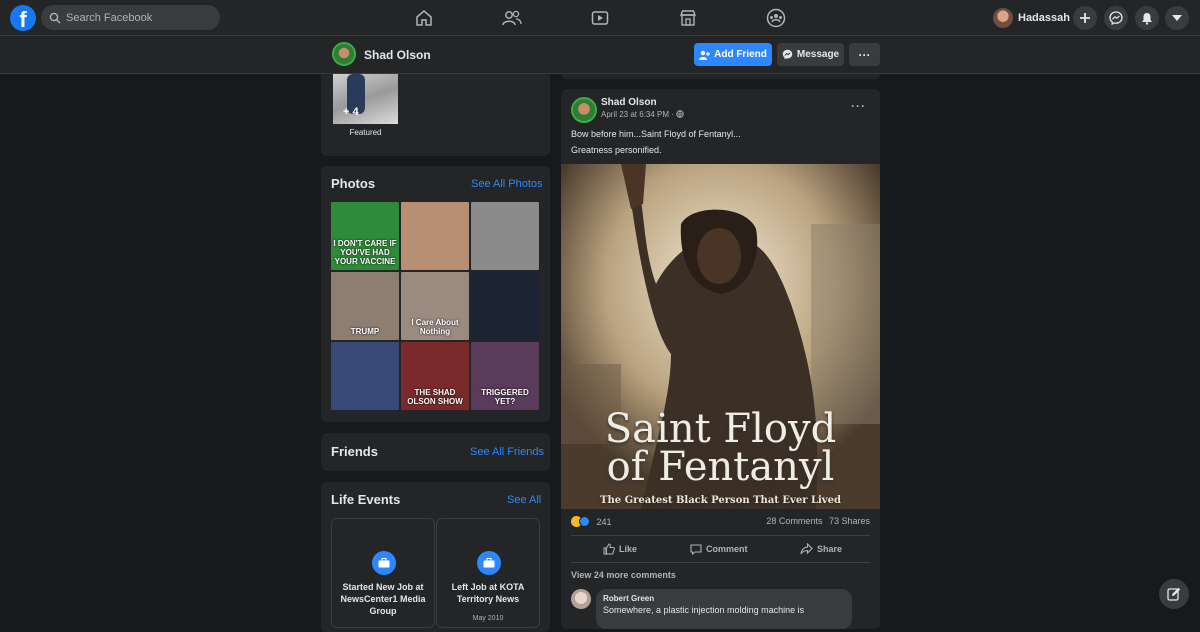  What do you see at coordinates (724, 598) in the screenshot?
I see `comment-author: Robert Green` at bounding box center [724, 598].